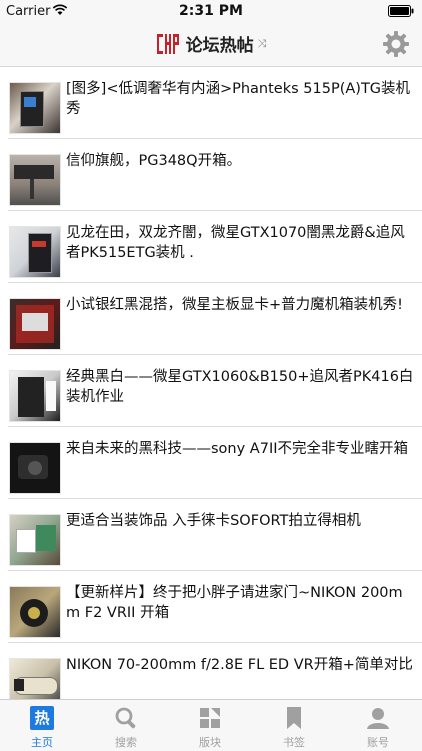 The width and height of the screenshot is (422, 751). I want to click on tab-home: 热 主页, so click(42, 725).